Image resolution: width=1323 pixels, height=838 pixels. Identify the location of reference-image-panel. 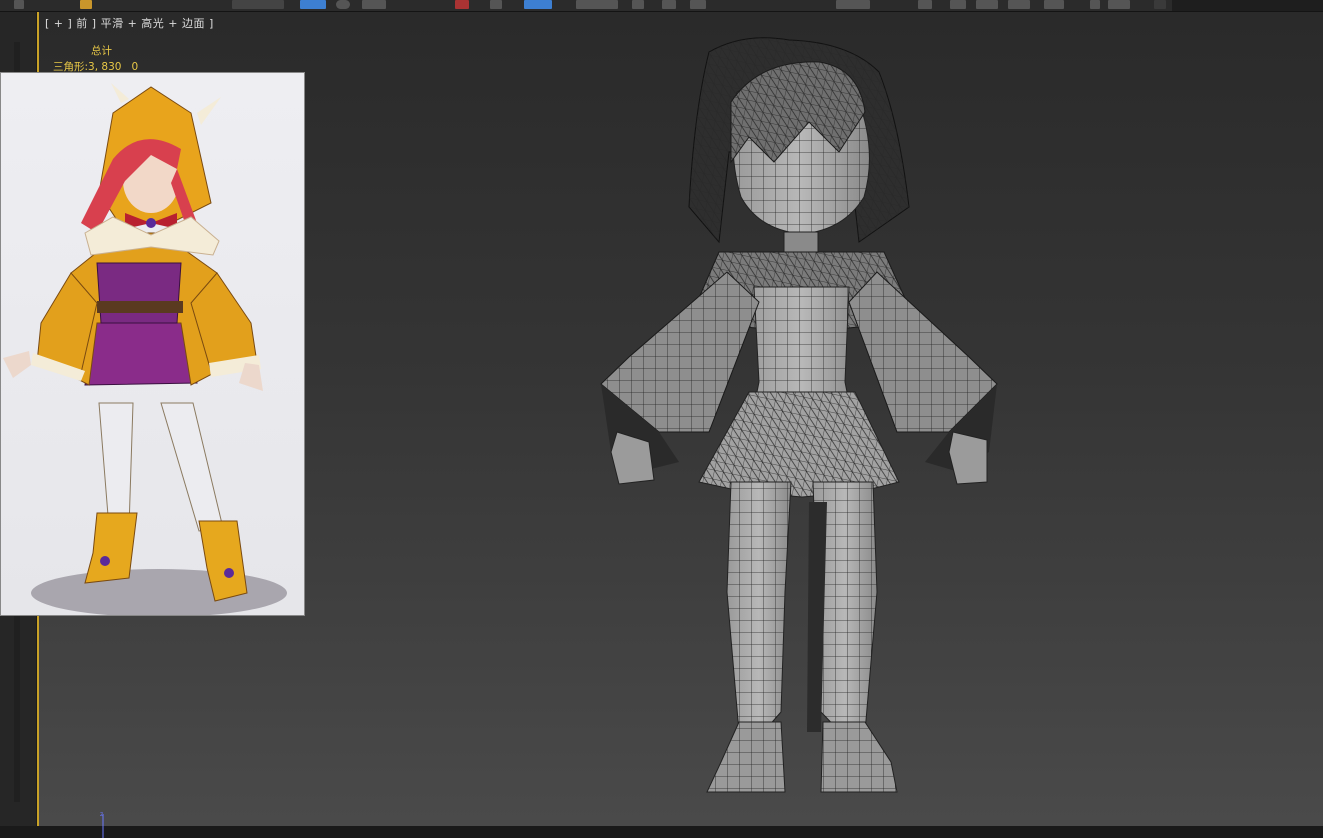
(152, 344).